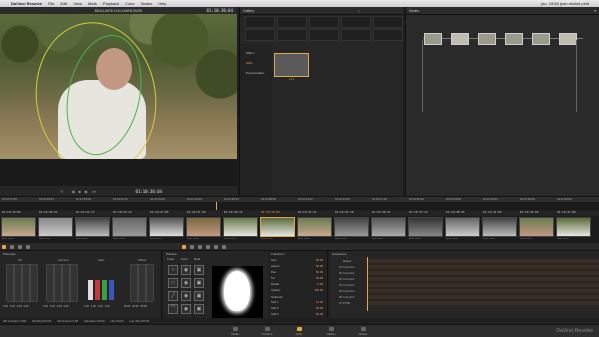 The height and width of the screenshot is (337, 599). Describe the element at coordinates (200, 246) in the screenshot. I see `blur-icon` at that location.